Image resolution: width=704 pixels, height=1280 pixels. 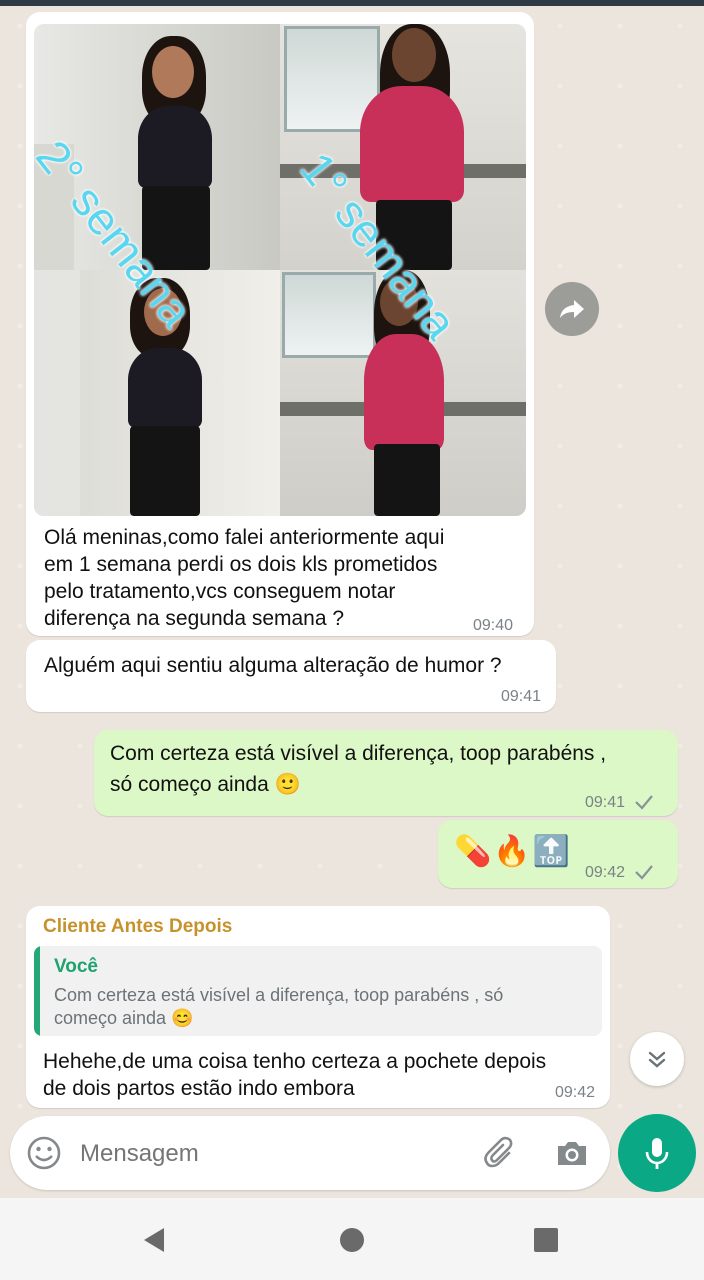 I want to click on emoji-content: 💊🔥🔝, so click(x=513, y=851).